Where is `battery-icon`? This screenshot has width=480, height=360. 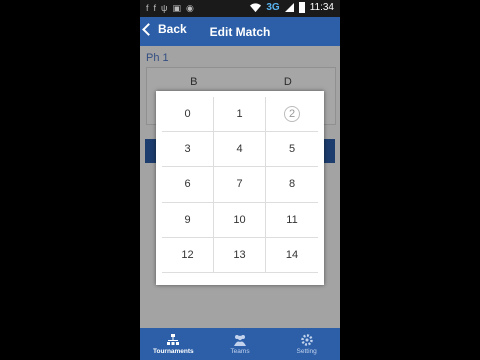 battery-icon is located at coordinates (301, 7).